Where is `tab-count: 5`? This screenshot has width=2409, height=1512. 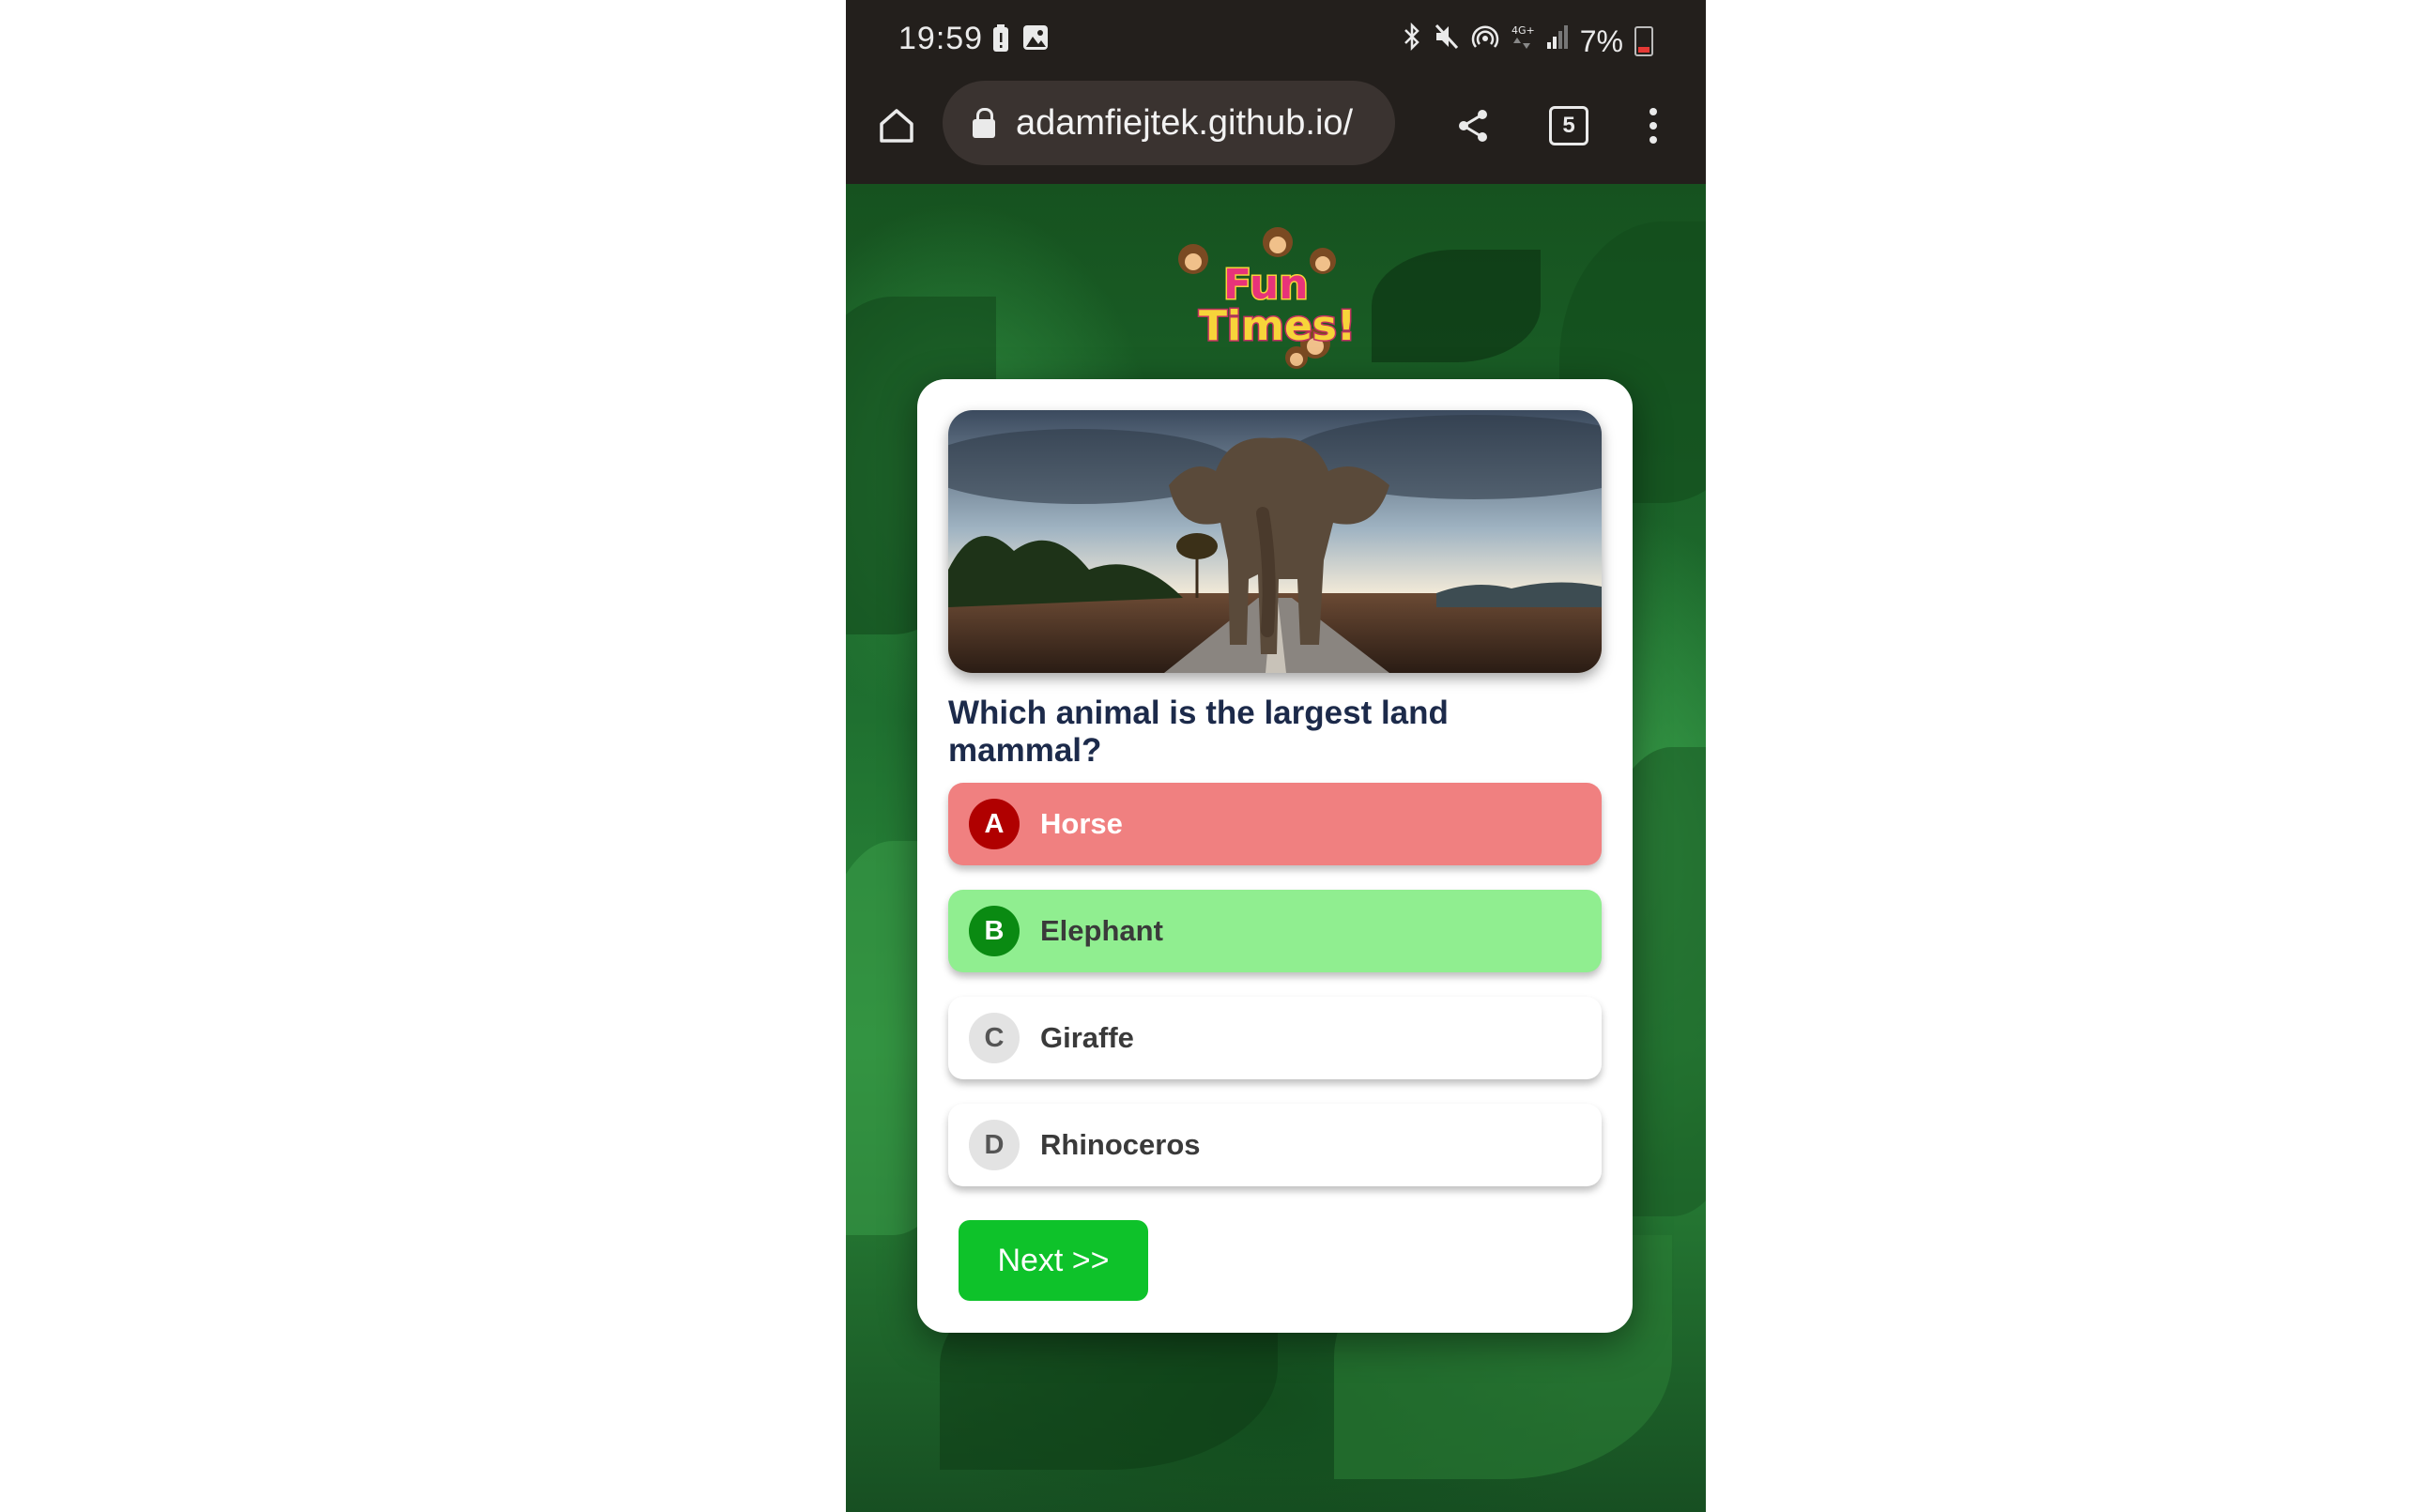
tab-count: 5 is located at coordinates (1568, 125).